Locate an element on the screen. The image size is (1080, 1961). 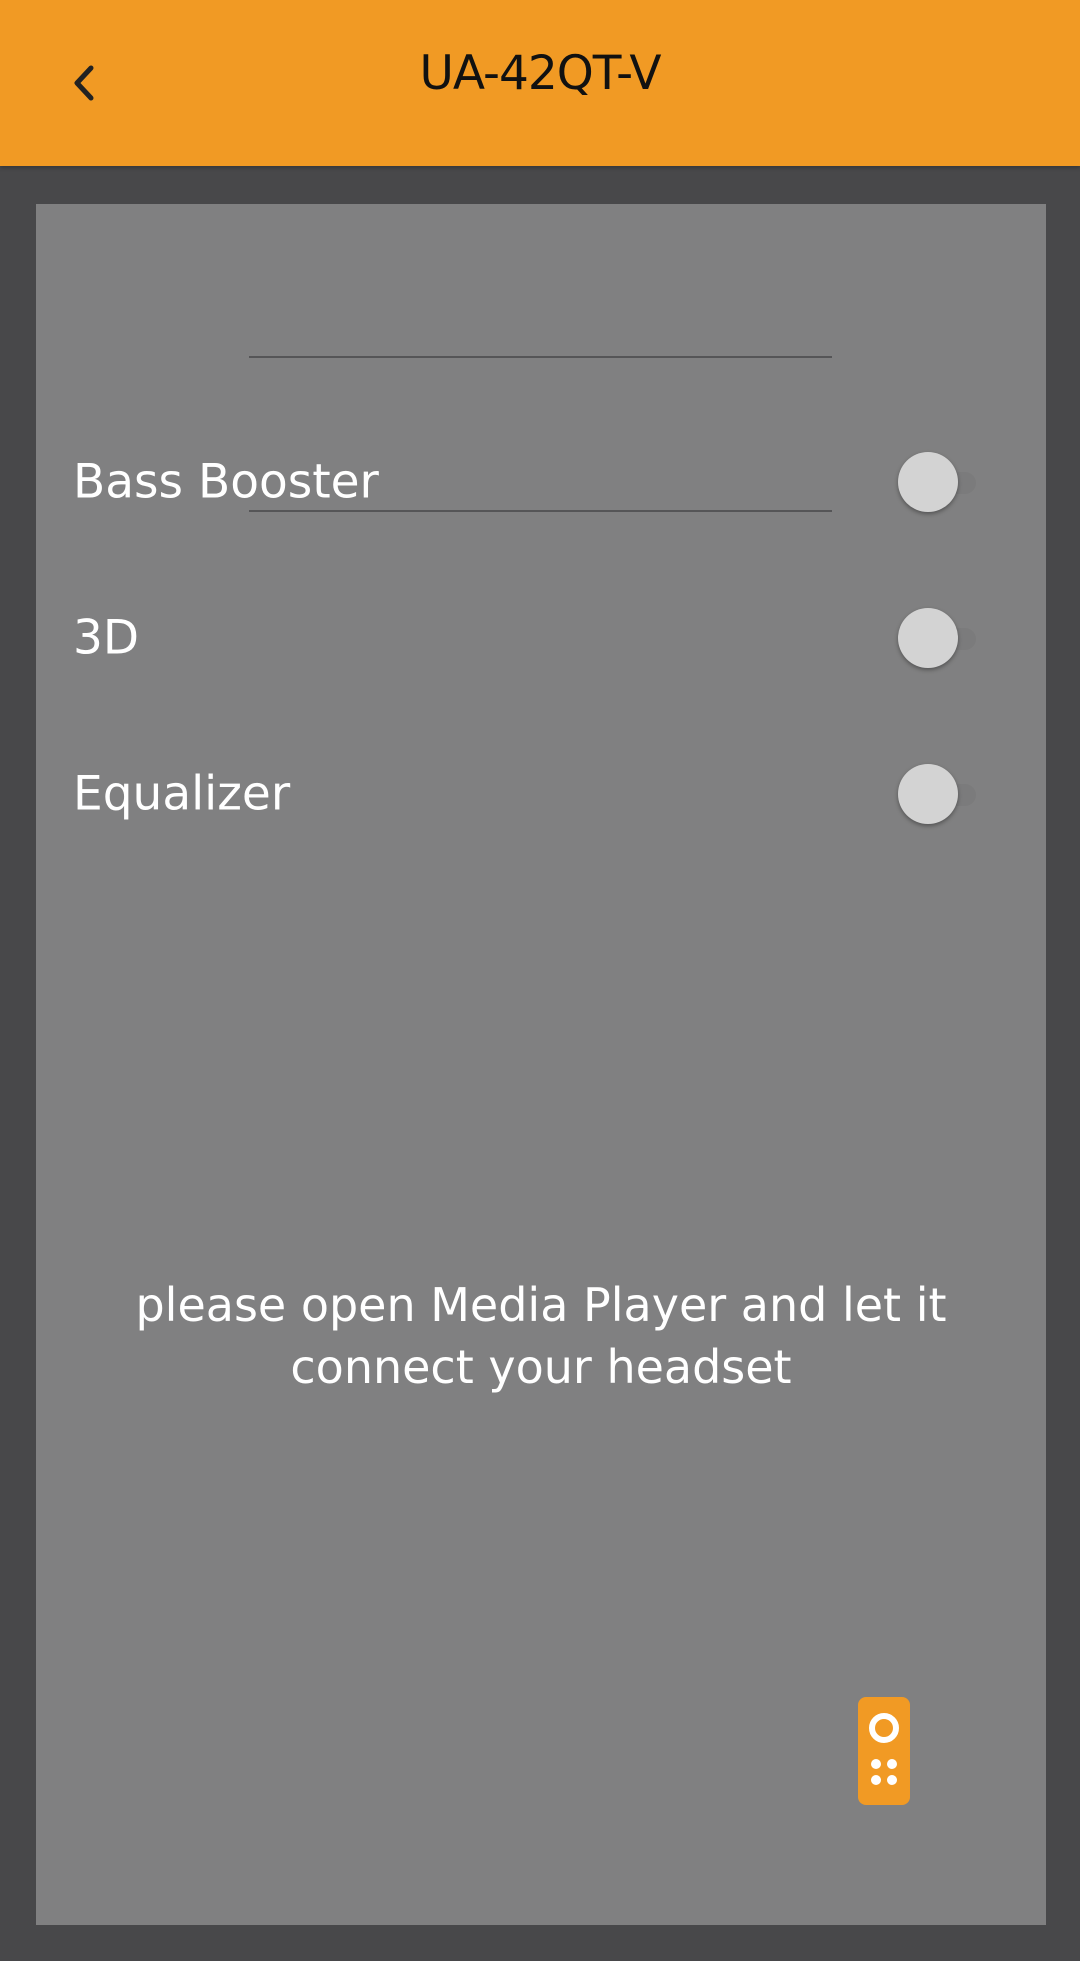
message-line-1: please open Media Player and let it is located at coordinates (541, 1305).